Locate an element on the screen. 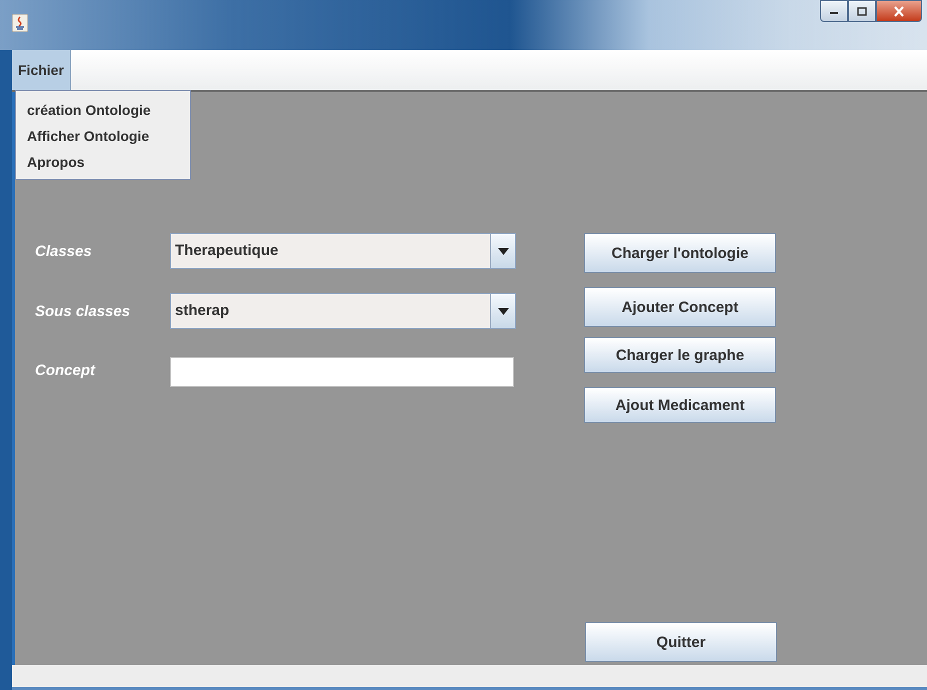  minimize-button is located at coordinates (834, 11).